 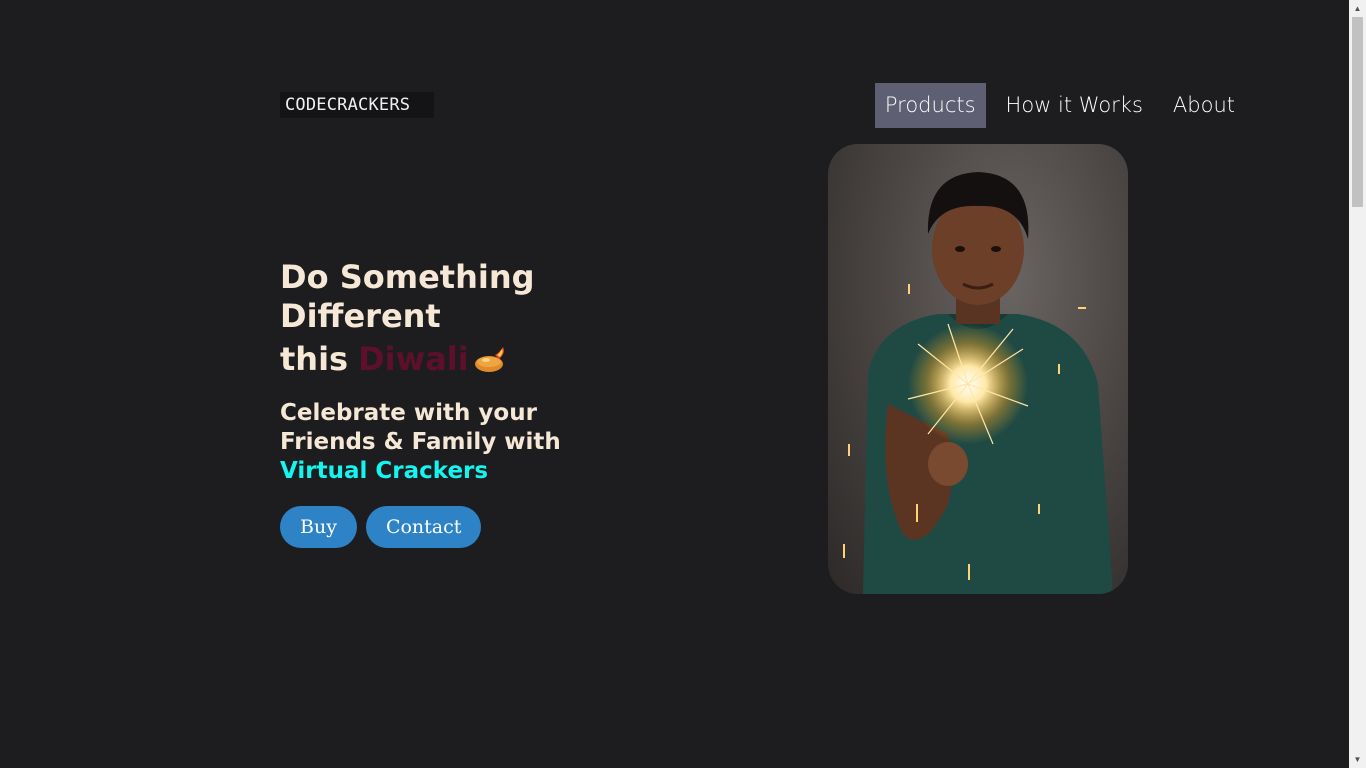 I want to click on scroll-up-arrow-icon: ▲, so click(x=1357, y=8).